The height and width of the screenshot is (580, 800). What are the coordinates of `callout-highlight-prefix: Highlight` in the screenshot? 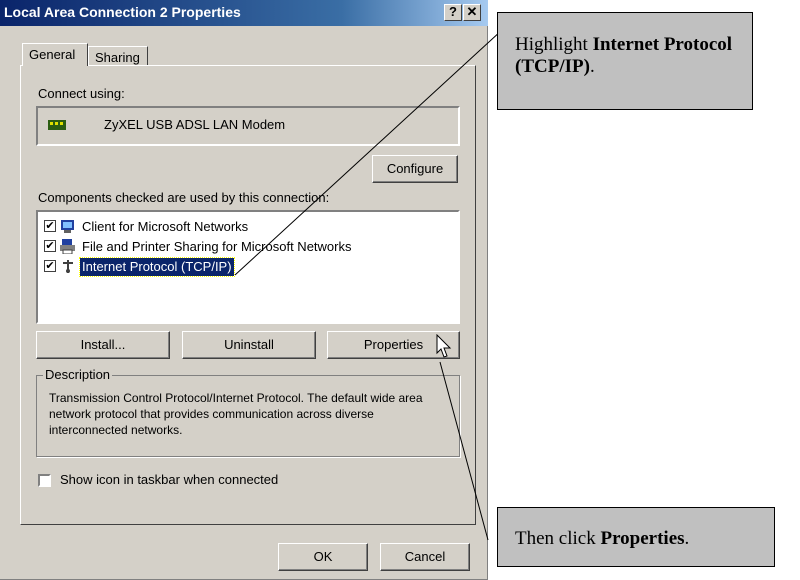 It's located at (554, 44).